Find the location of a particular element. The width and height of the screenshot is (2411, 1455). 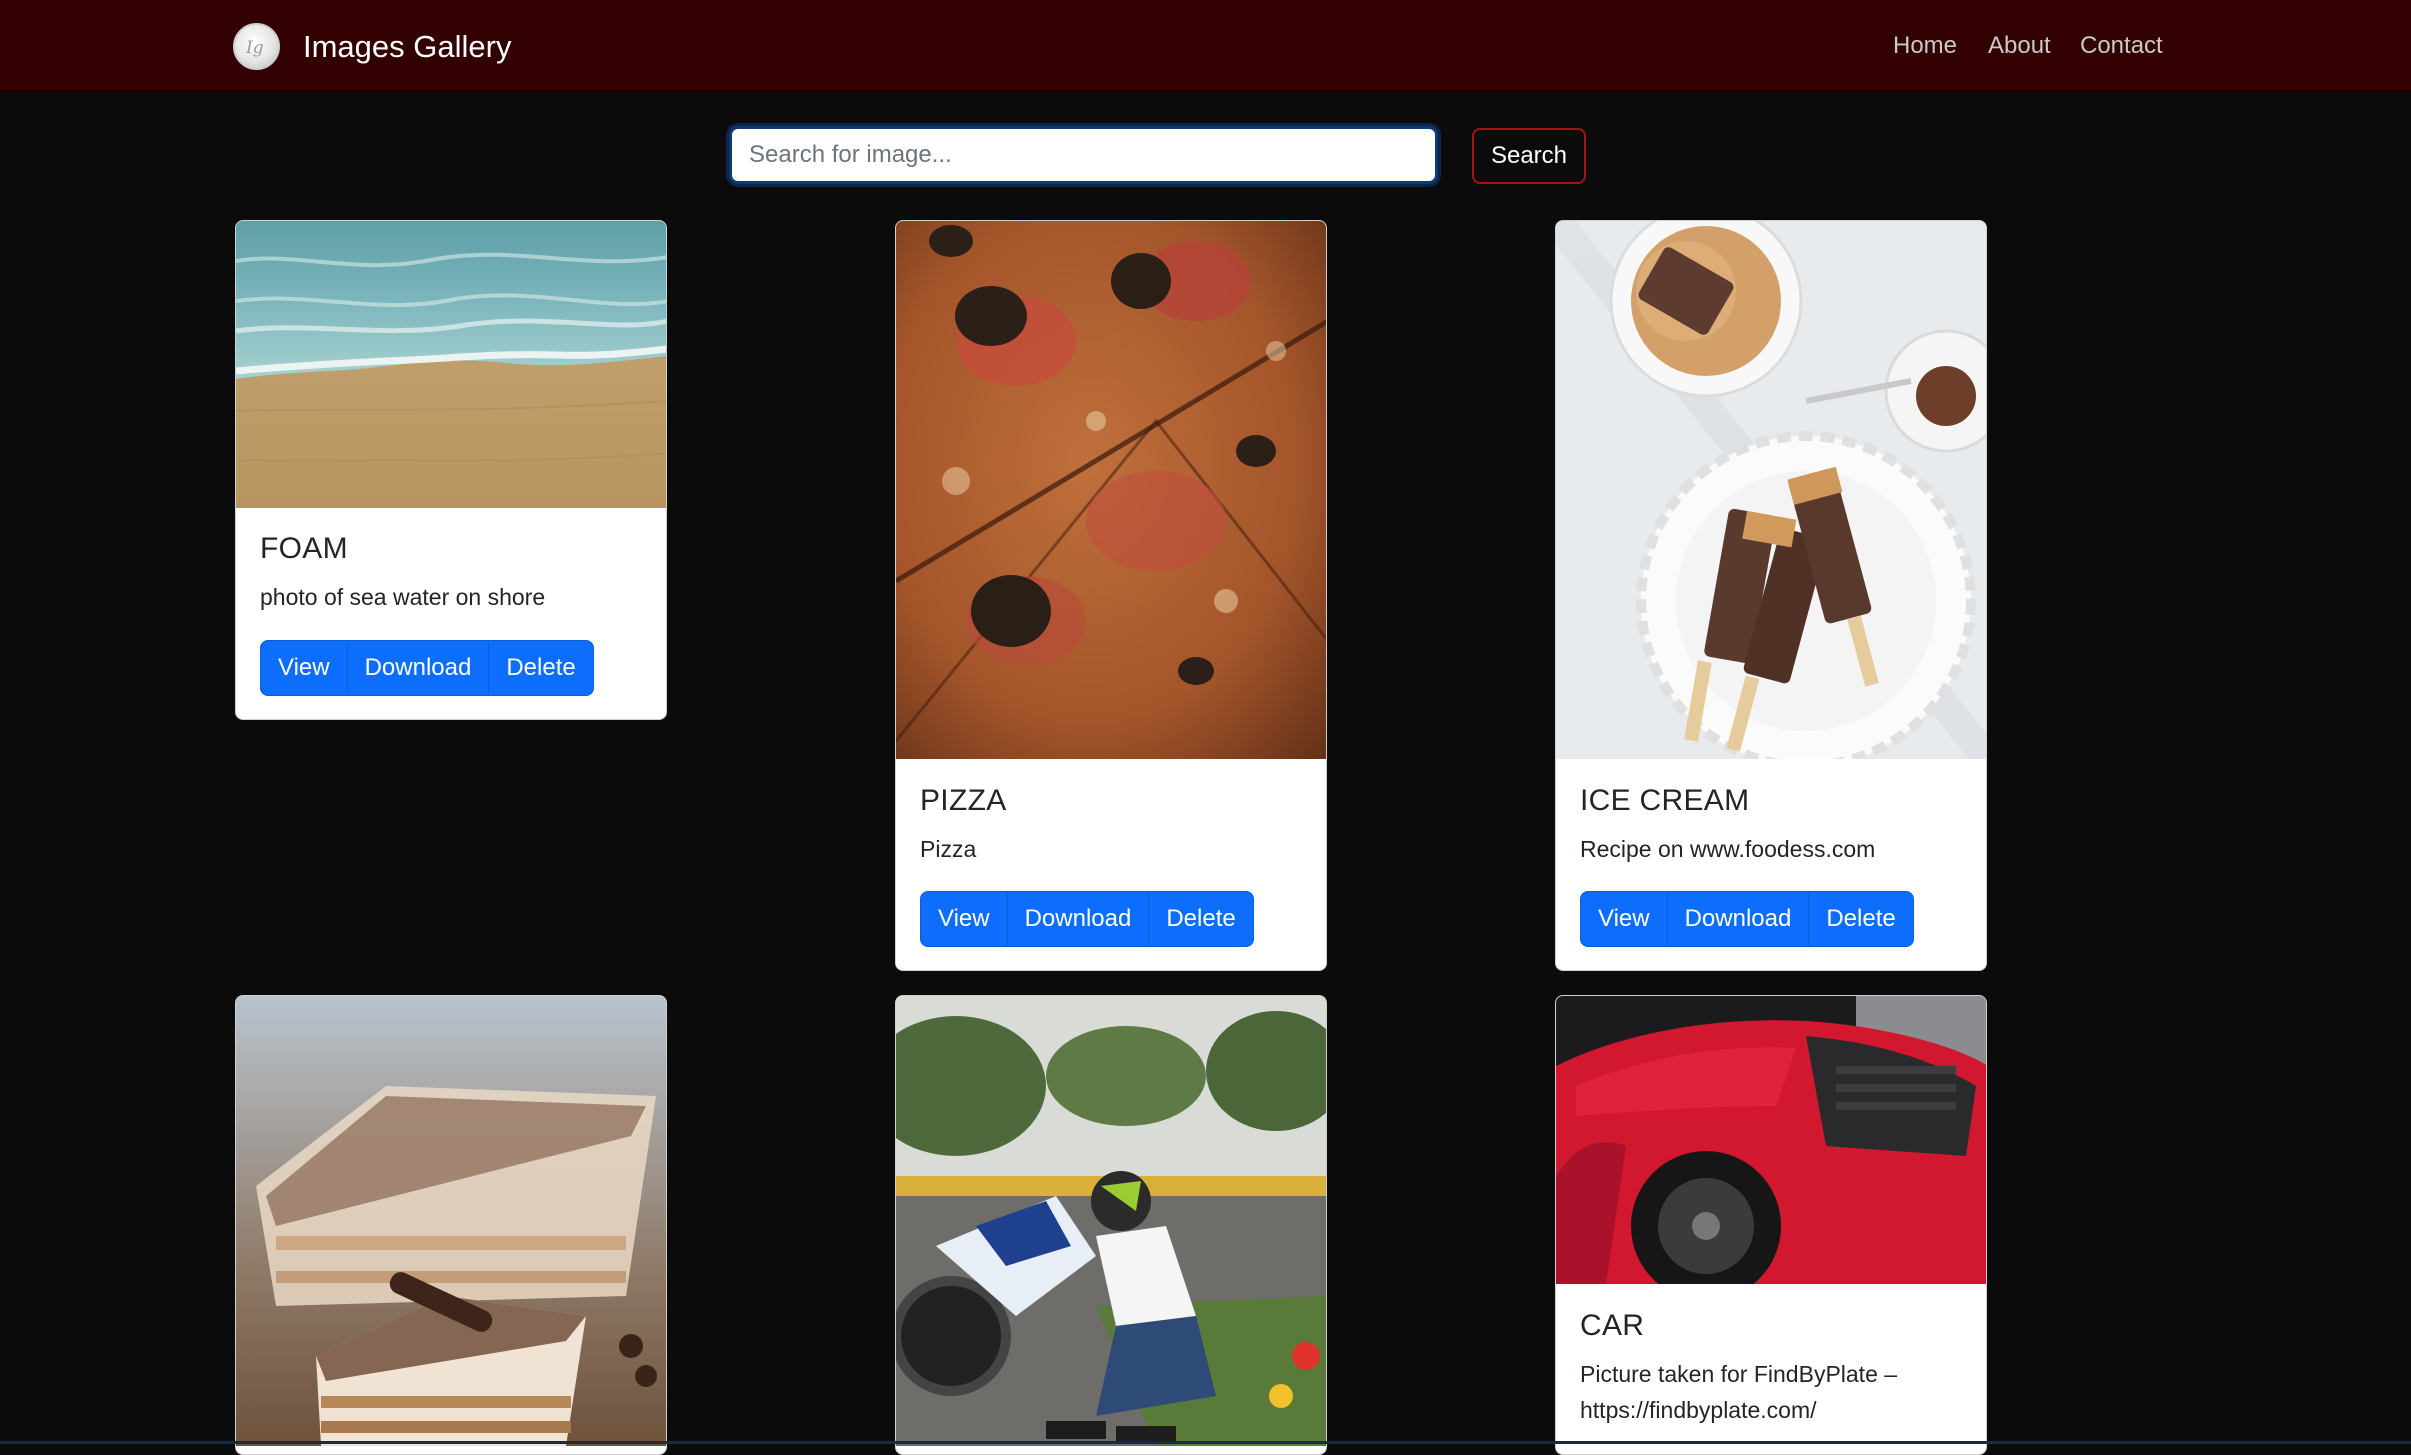

svg-text: Ig is located at coordinates (254, 48).